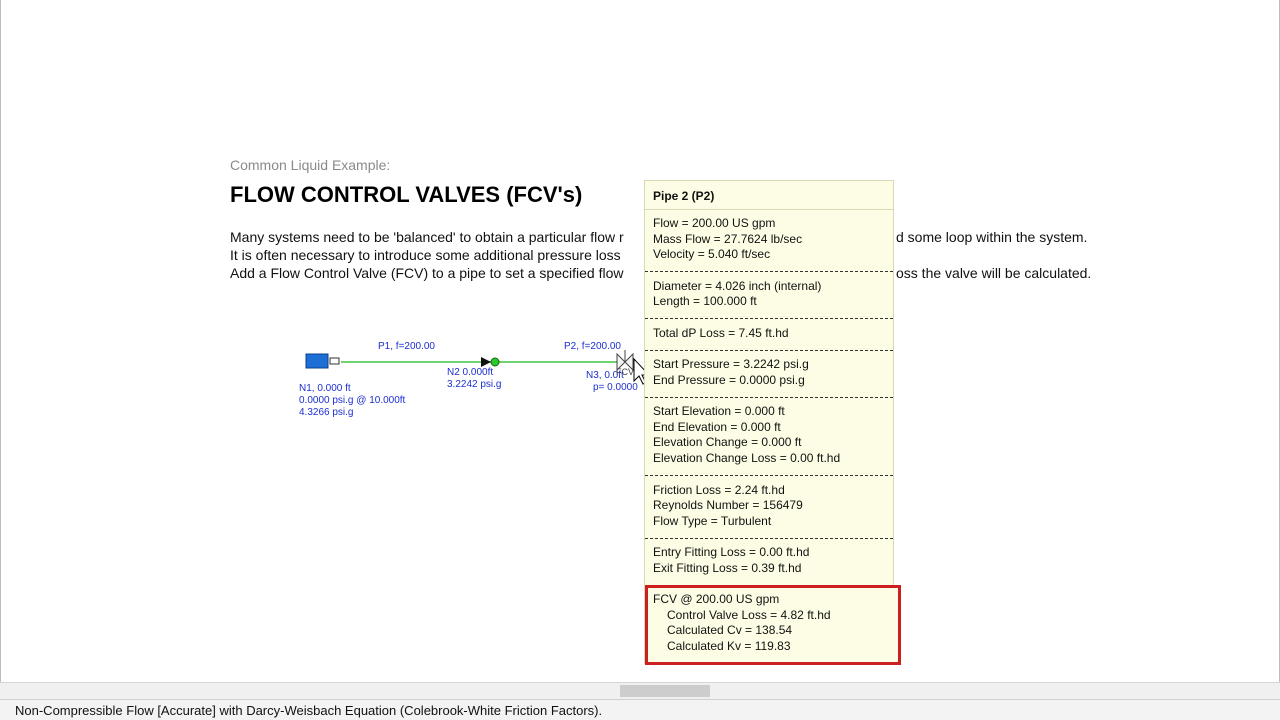  Describe the element at coordinates (719, 411) in the screenshot. I see `tooltip-start-elevation: Start Elevation = 0.000 ft` at that location.